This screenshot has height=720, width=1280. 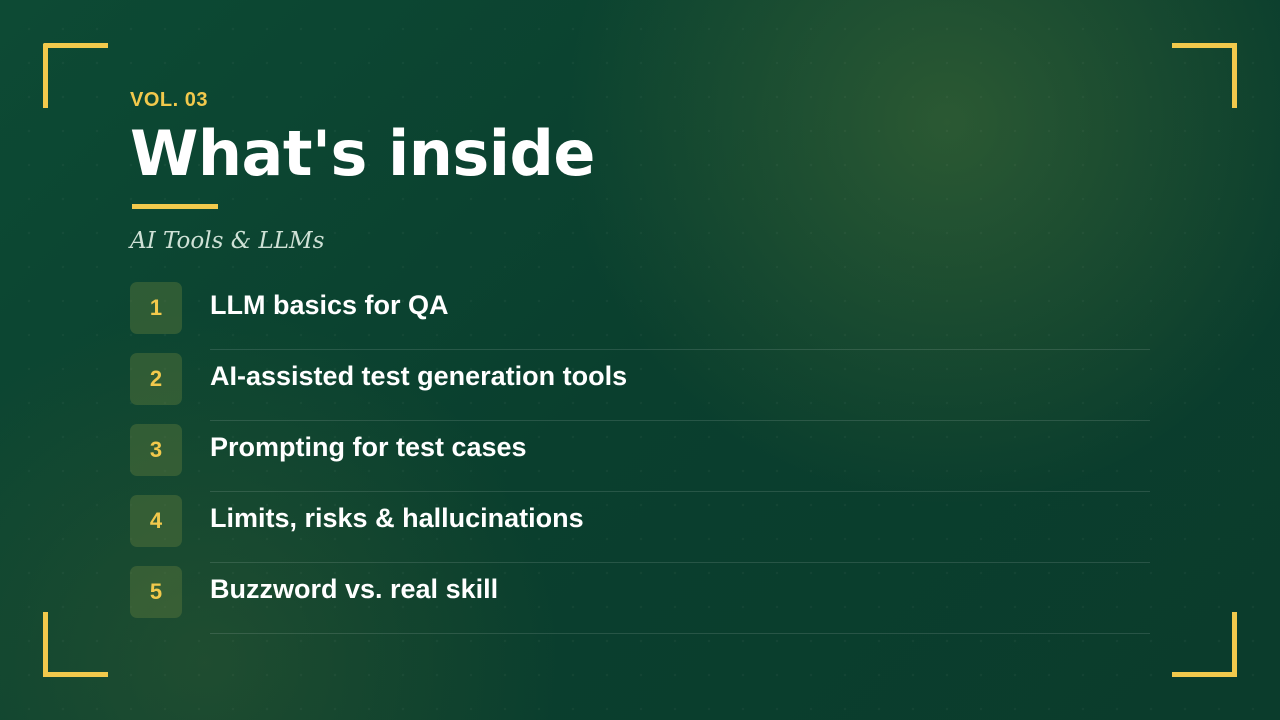 I want to click on corner-bracket-bottom-left, so click(x=75, y=644).